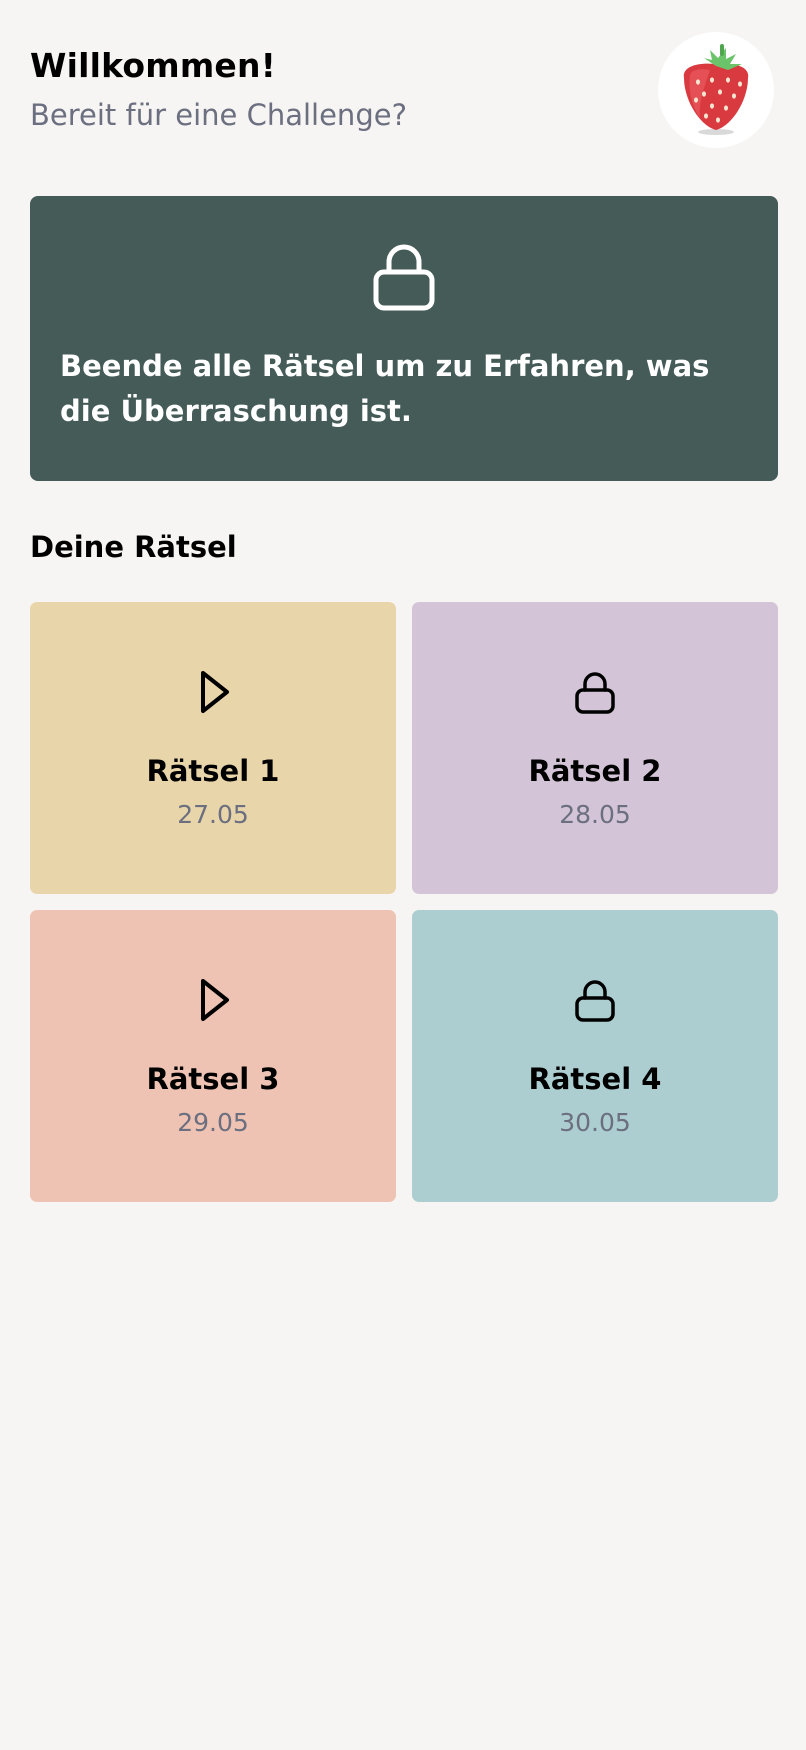 The height and width of the screenshot is (1750, 806). Describe the element at coordinates (595, 748) in the screenshot. I see `puzzle-tile-2: Rätsel 2 28.05` at that location.